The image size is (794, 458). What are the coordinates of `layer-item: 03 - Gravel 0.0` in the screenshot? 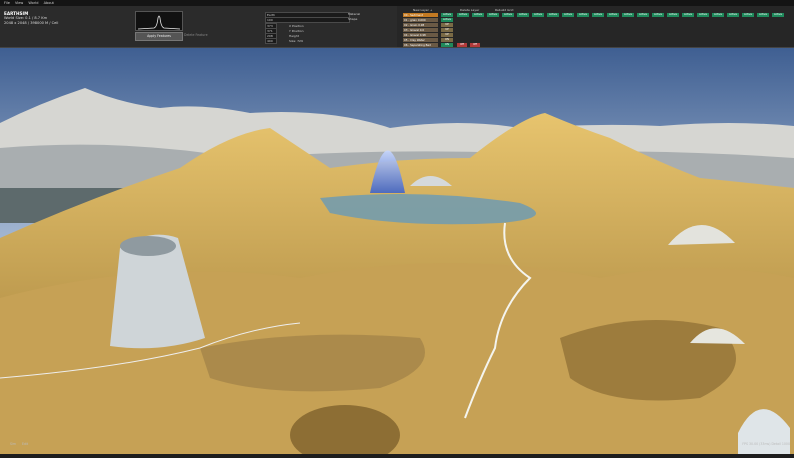 It's located at (420, 30).